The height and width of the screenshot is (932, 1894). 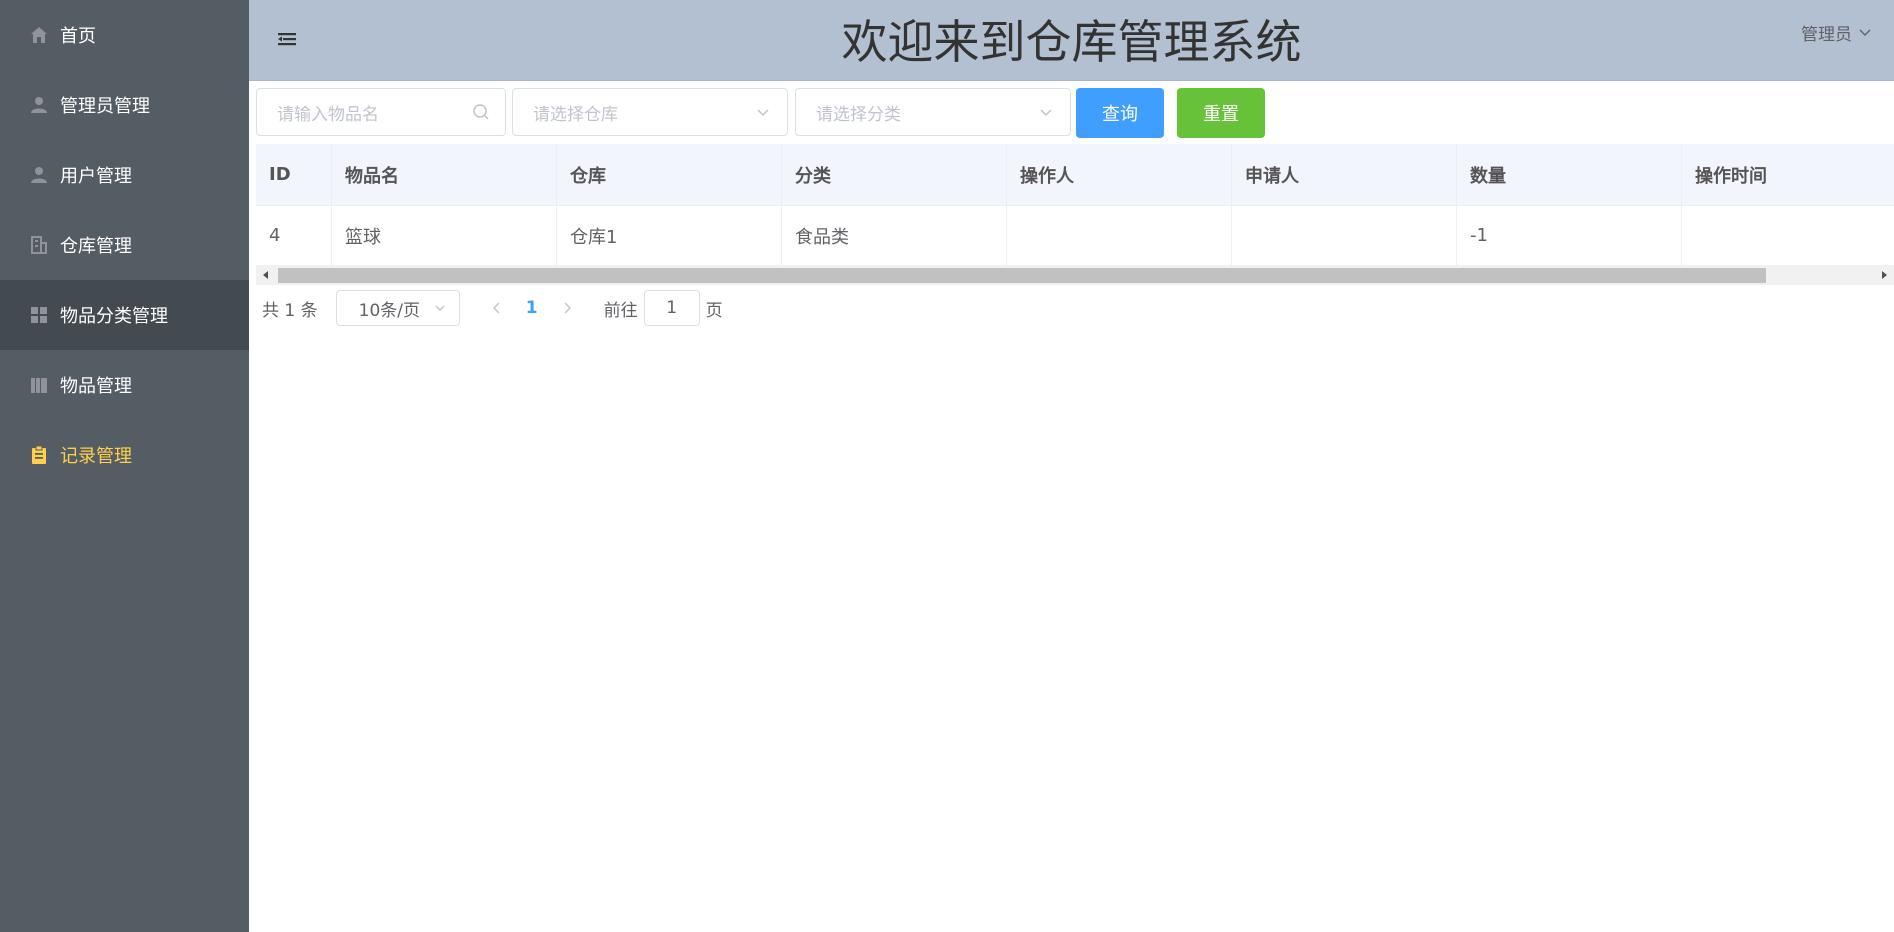 I want to click on column-header-category: 分类, so click(x=894, y=174).